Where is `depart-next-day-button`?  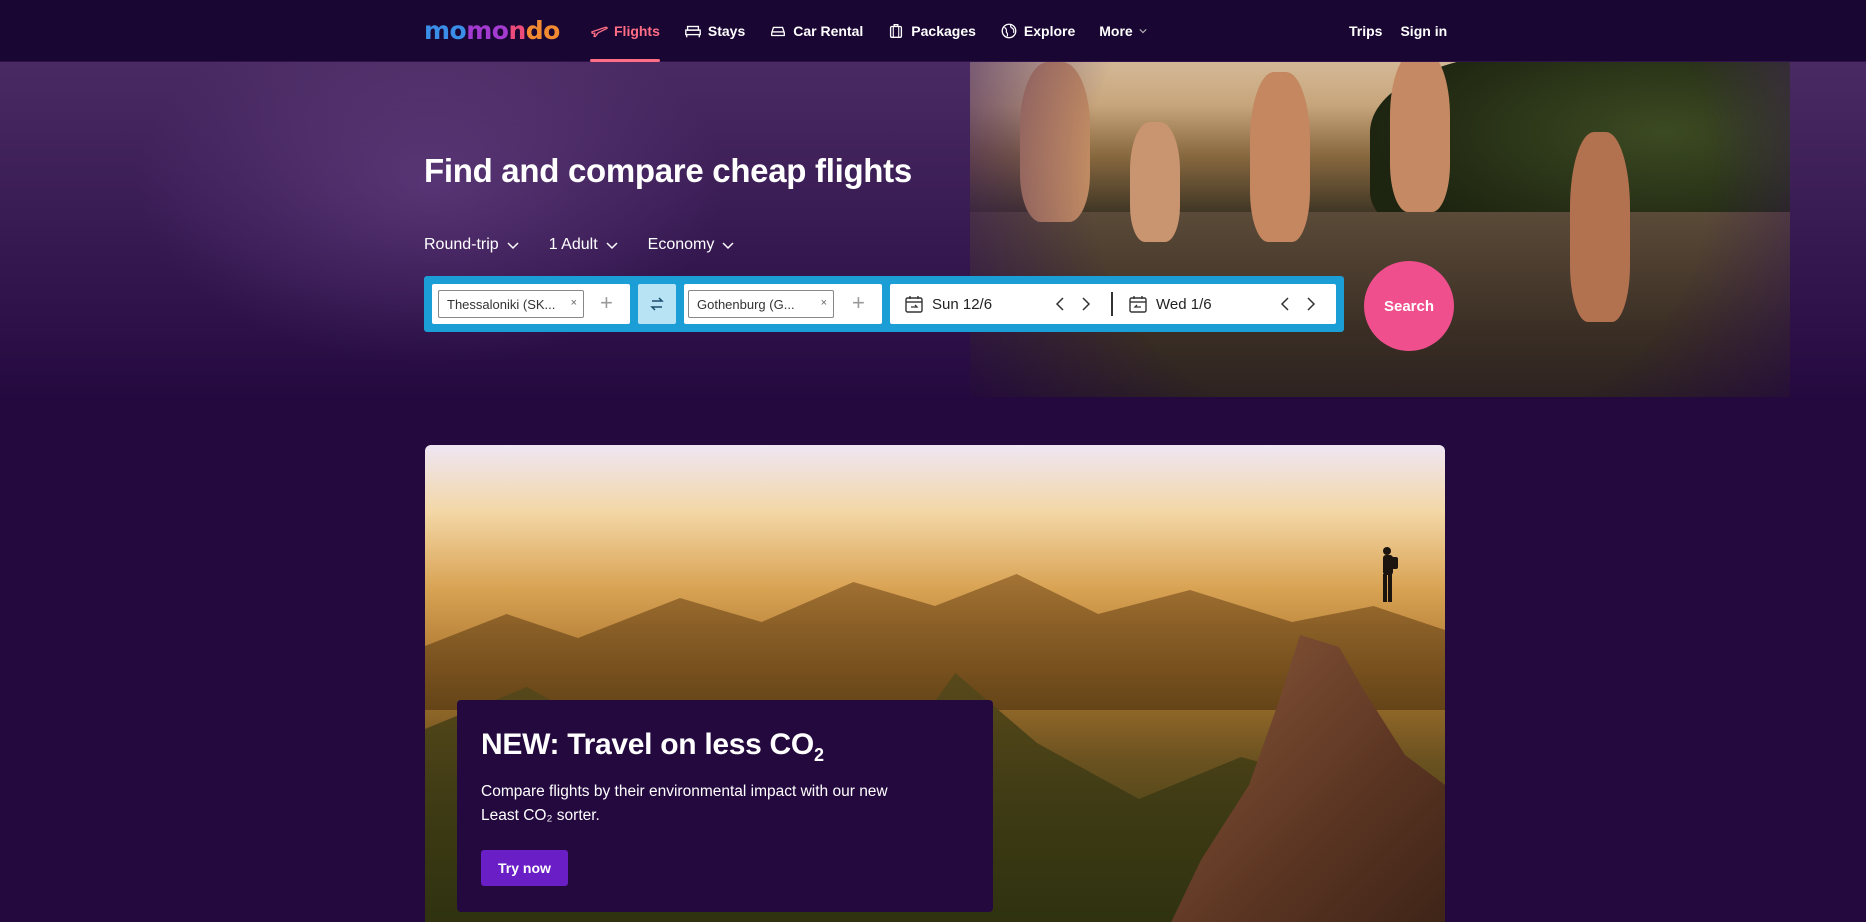
depart-next-day-button is located at coordinates (1086, 304).